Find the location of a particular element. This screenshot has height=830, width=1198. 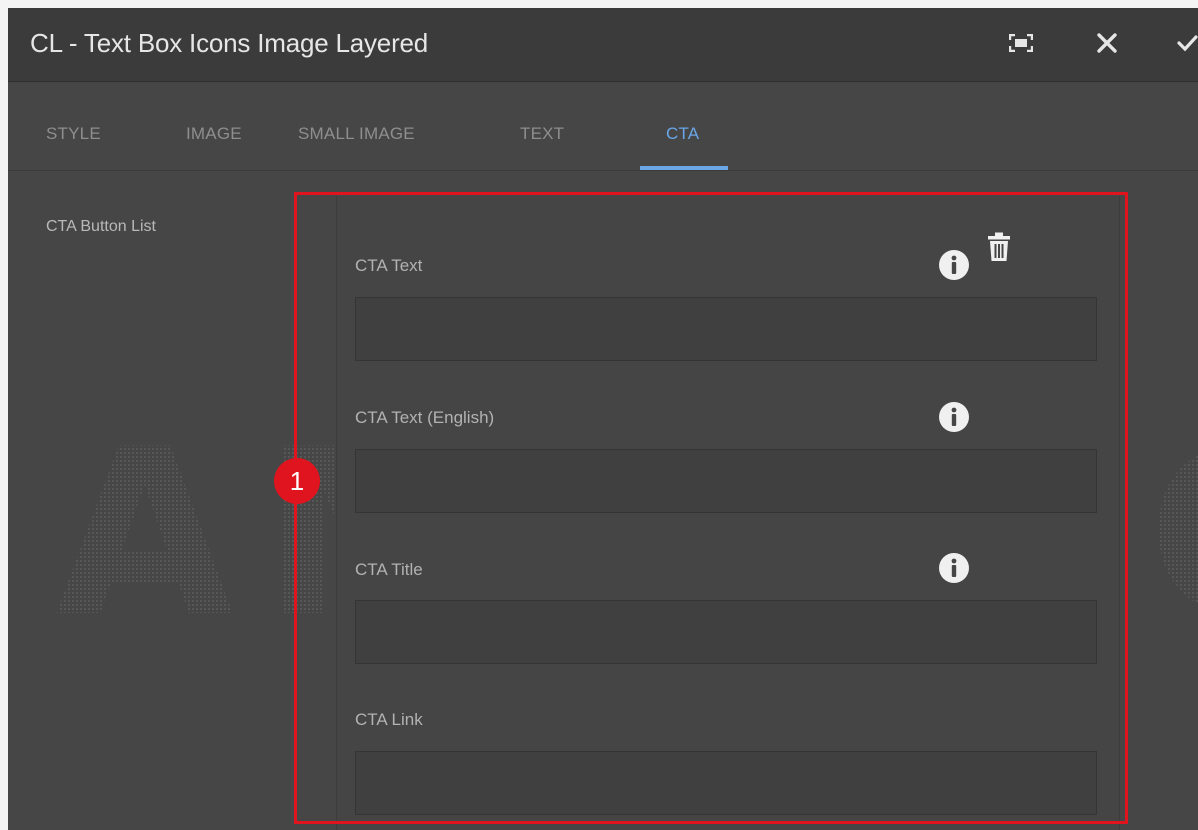

tab-small-image: SMALL IMAGE is located at coordinates (356, 134).